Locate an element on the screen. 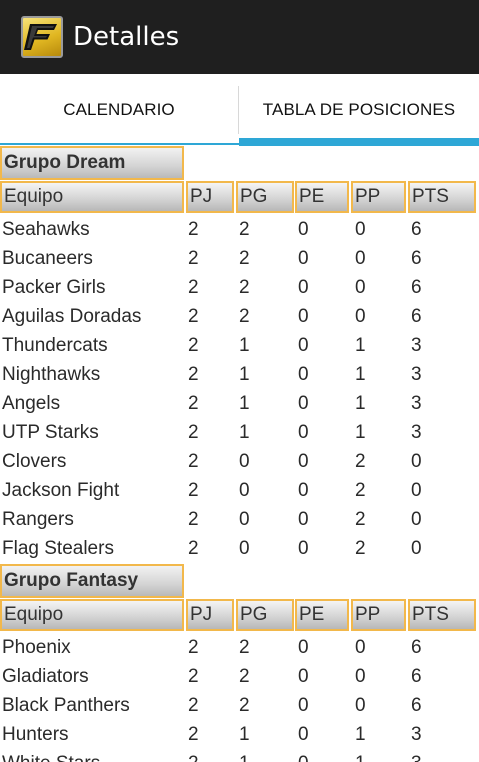 This screenshot has height=762, width=479. logo-letter-graphic is located at coordinates (40, 37).